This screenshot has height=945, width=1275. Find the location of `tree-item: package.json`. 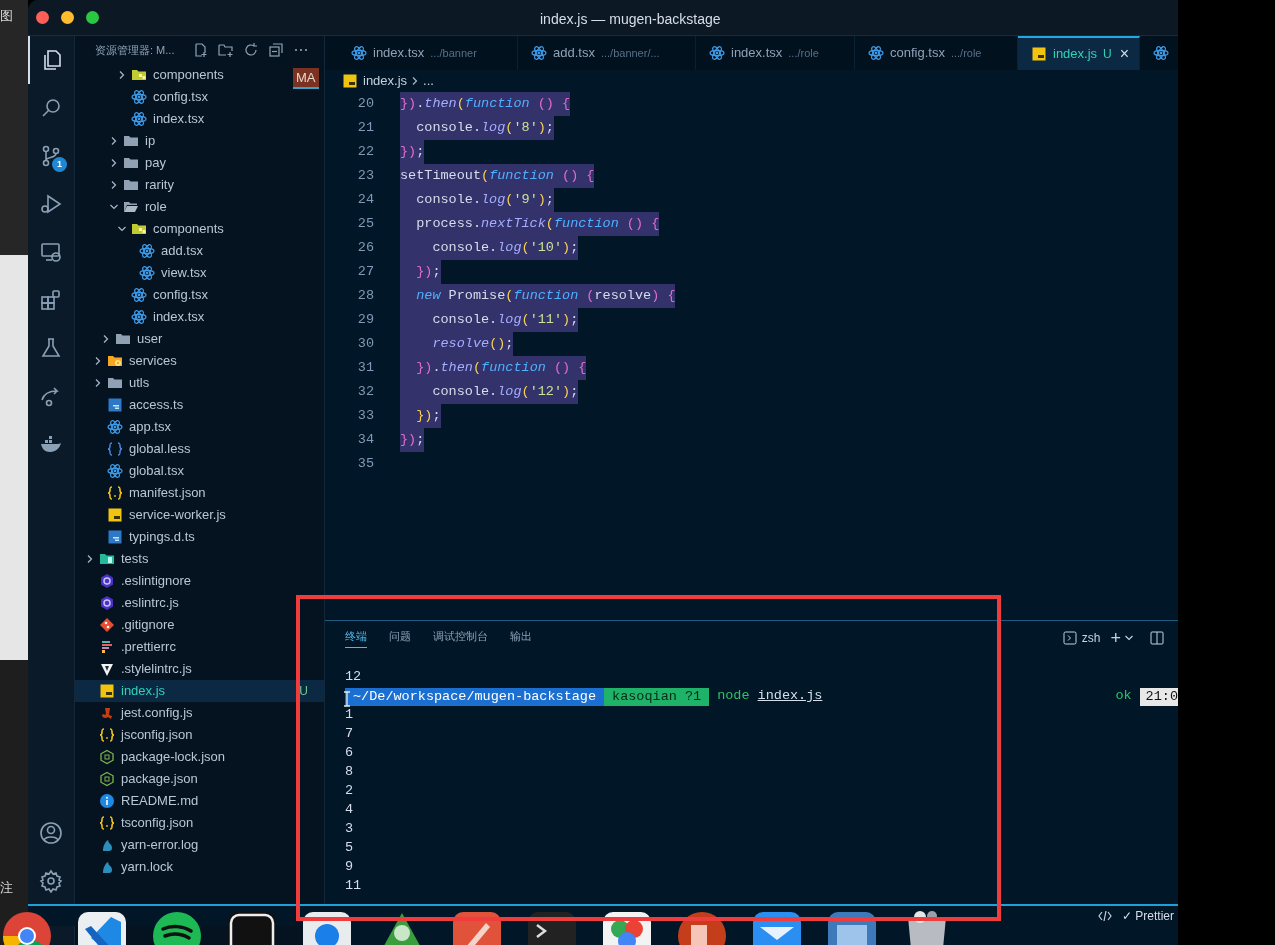

tree-item: package.json is located at coordinates (139, 779).